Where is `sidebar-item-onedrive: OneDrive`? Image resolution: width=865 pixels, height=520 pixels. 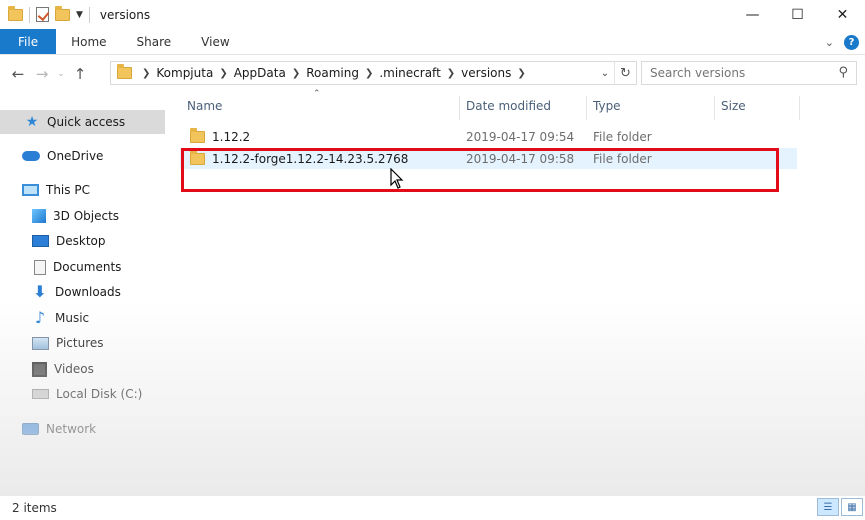 sidebar-item-onedrive: OneDrive is located at coordinates (51, 156).